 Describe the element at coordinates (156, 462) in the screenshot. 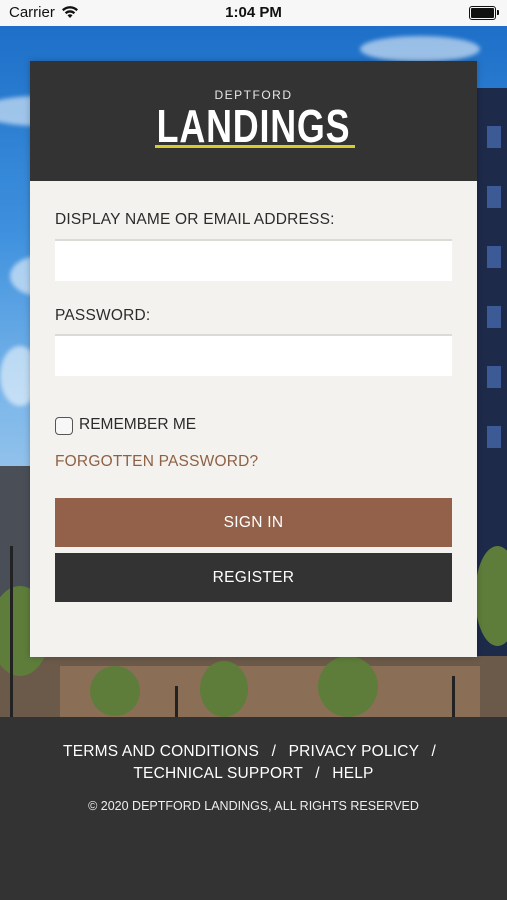

I see `forgot-password-link: FORGOTTEN PASSWORD?` at that location.